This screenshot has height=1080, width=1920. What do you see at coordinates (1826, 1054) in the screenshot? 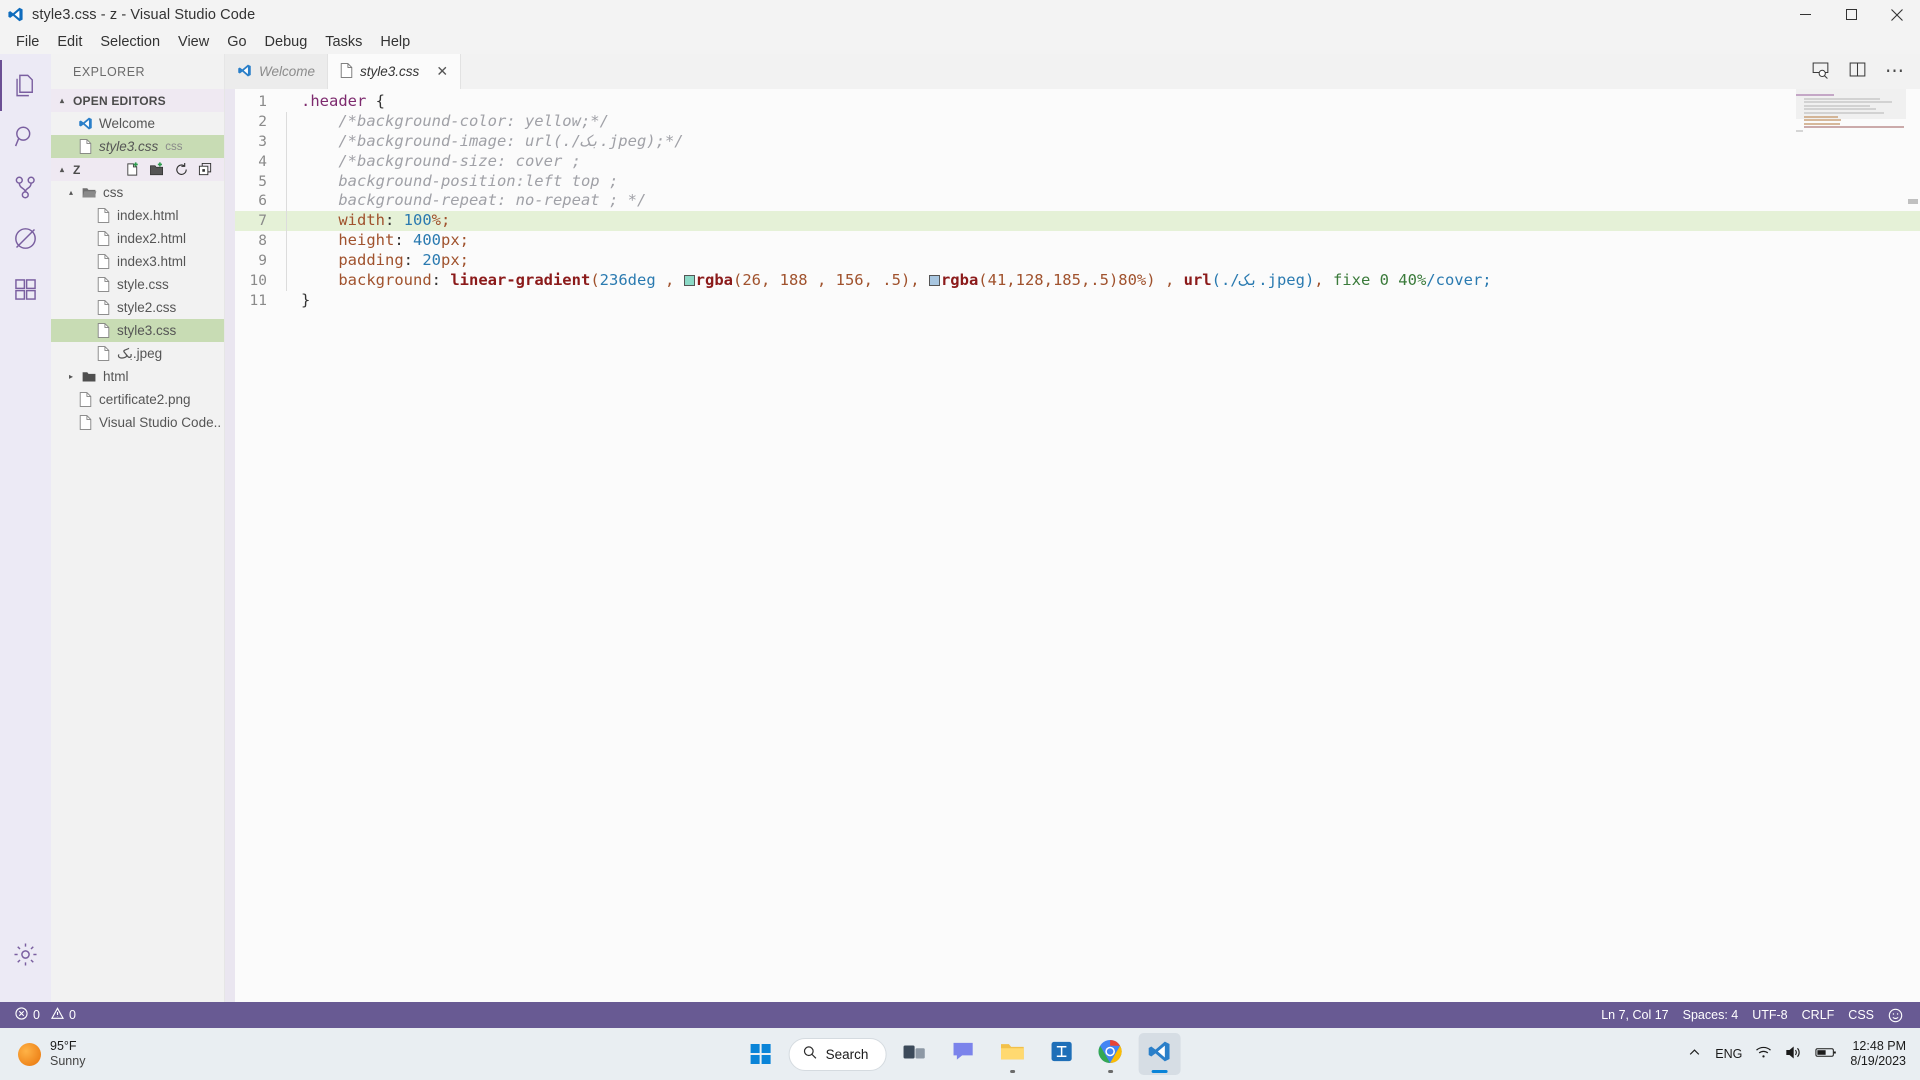
I see `battery-icon` at bounding box center [1826, 1054].